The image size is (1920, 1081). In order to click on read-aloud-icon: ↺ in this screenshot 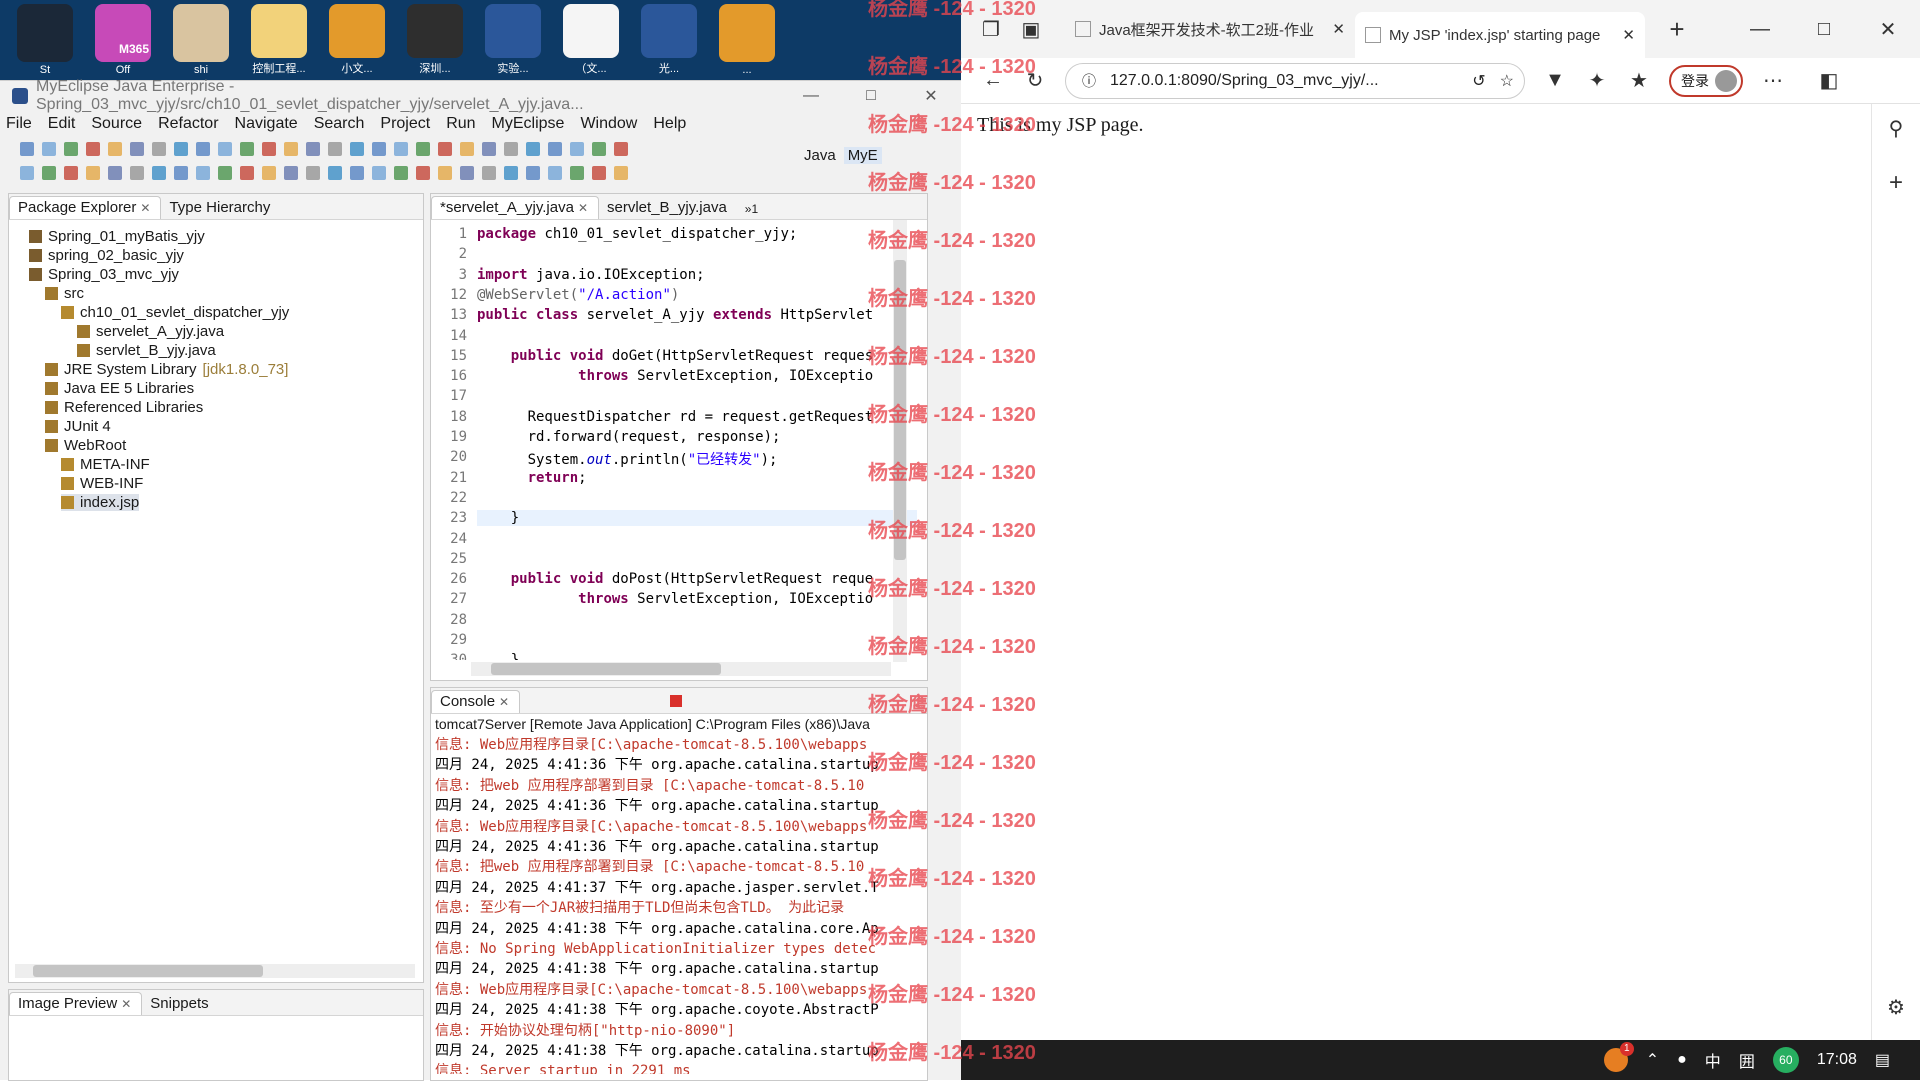, I will do `click(1478, 81)`.